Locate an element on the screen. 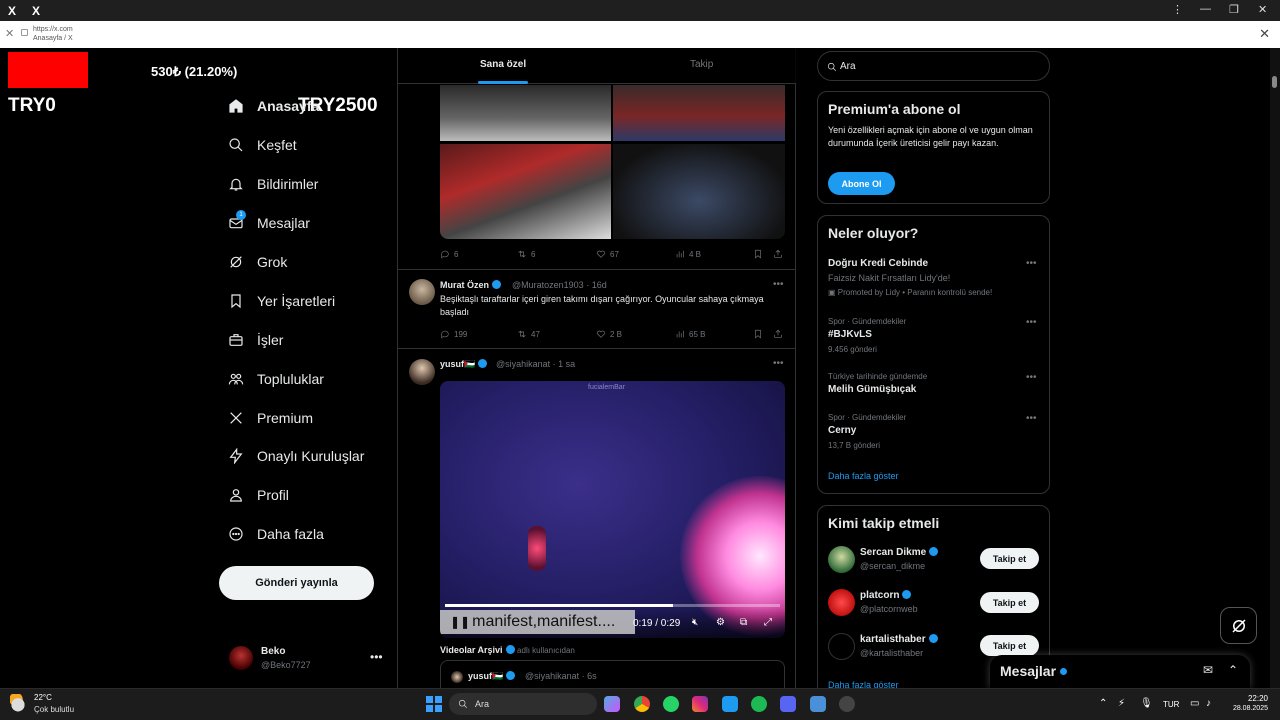  menu-icon: ⋮ is located at coordinates (1177, 9).